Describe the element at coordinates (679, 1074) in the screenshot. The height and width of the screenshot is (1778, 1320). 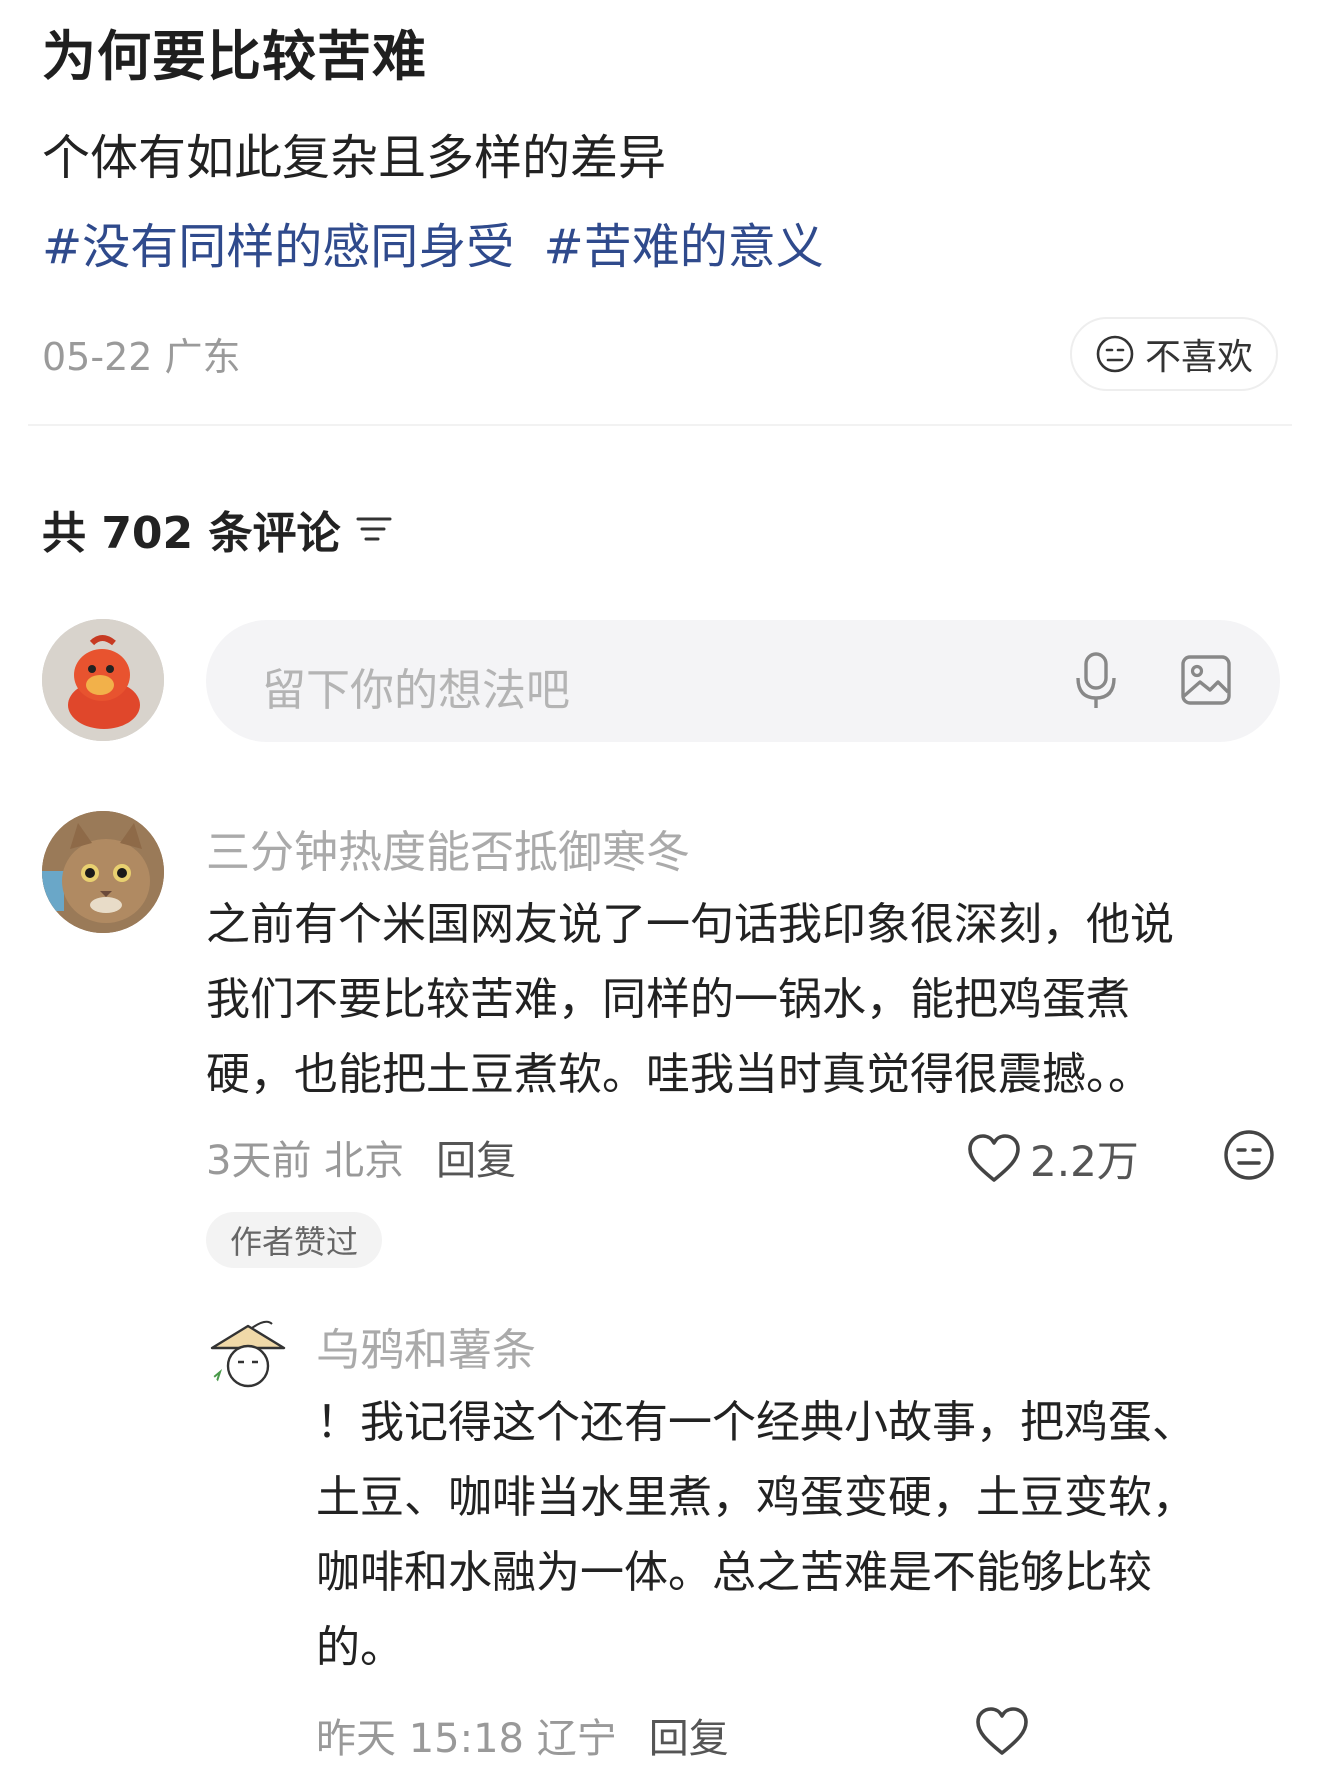
I see `comment-line: 硬，也能把土豆煮软。哇我当时真觉得很震撼。。` at that location.